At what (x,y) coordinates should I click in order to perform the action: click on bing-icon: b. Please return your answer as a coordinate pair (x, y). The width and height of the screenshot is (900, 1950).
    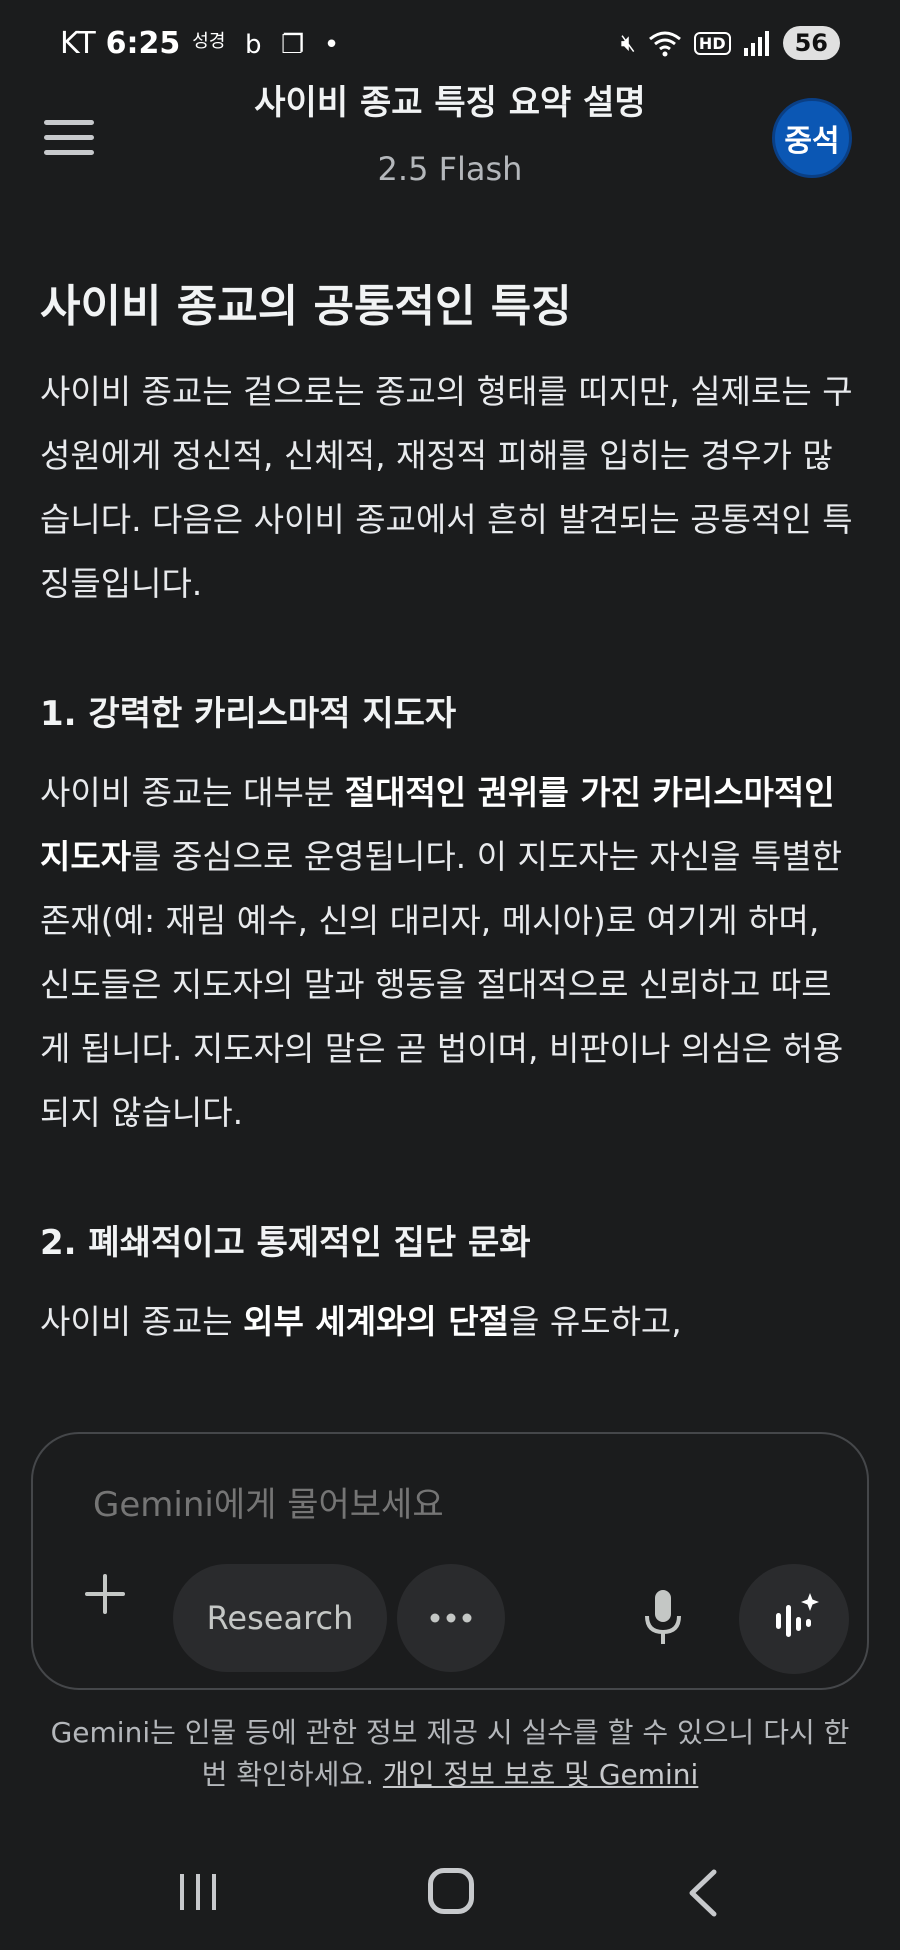
    Looking at the image, I should click on (253, 45).